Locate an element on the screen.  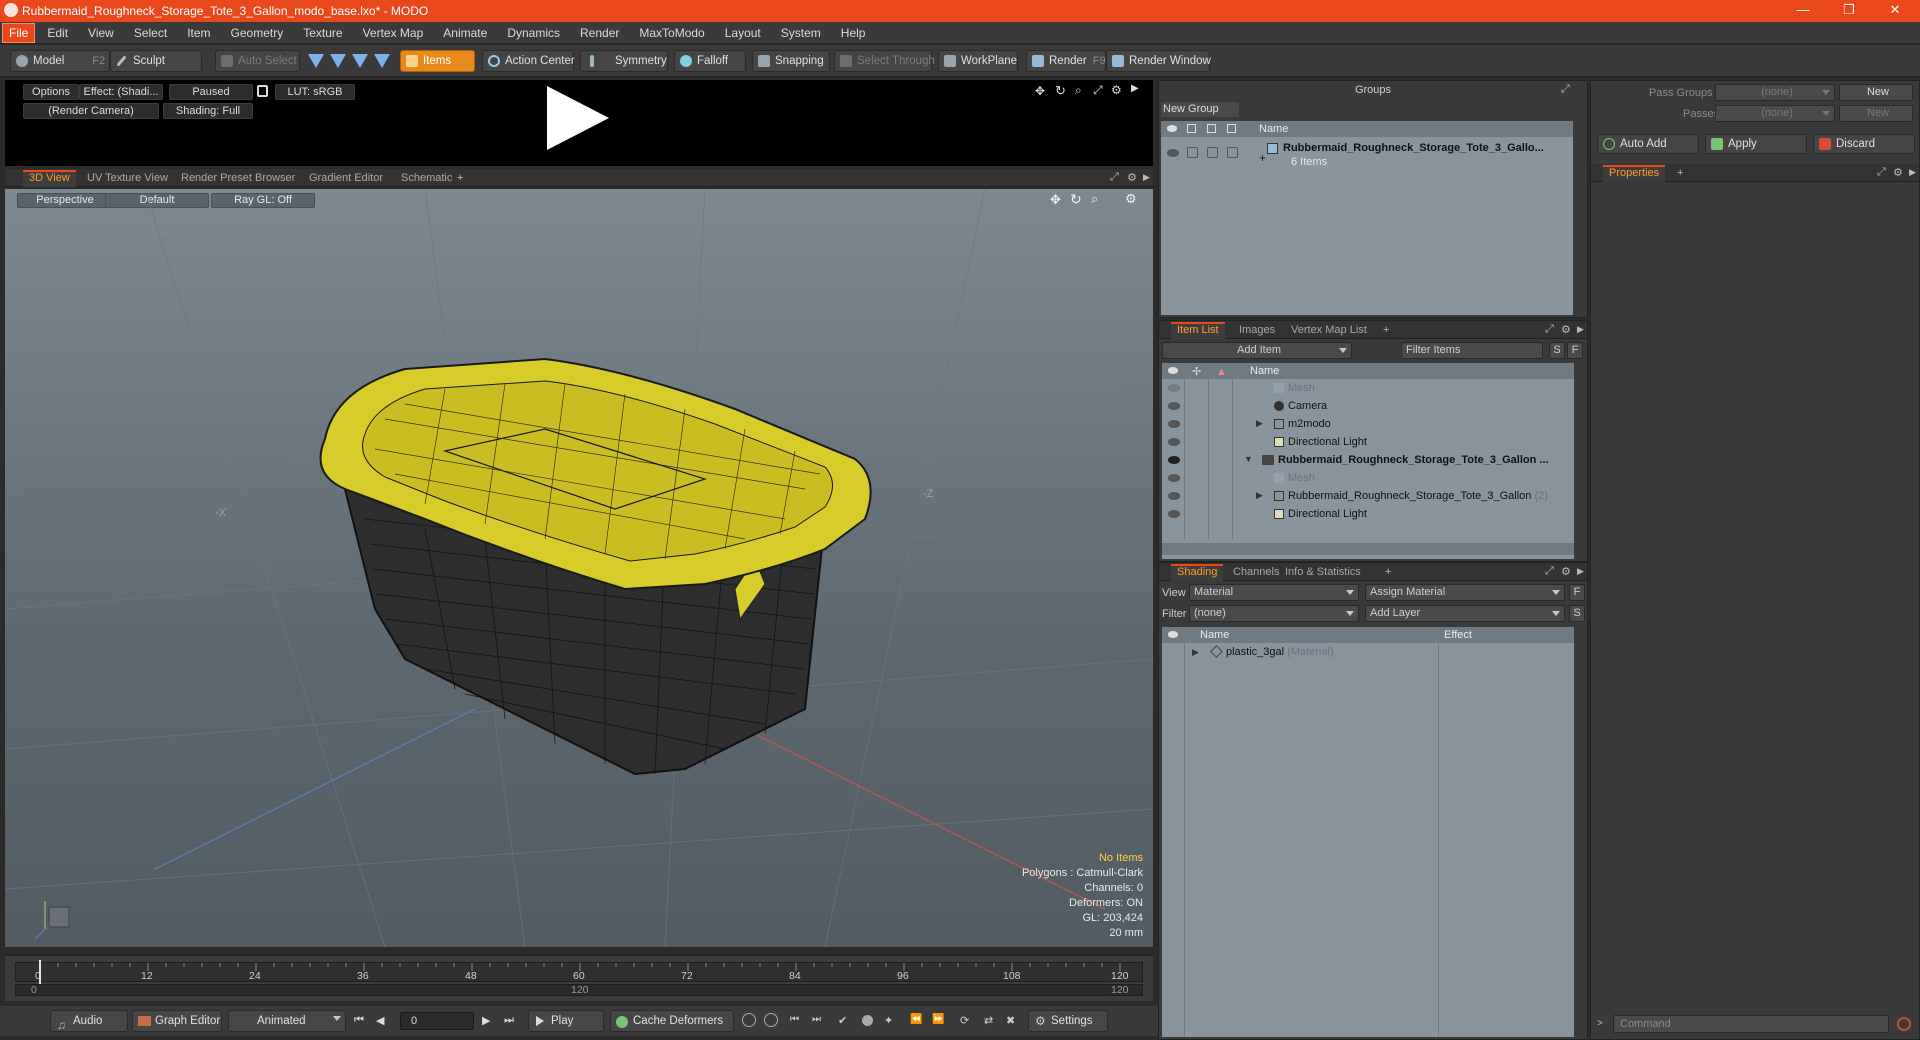
new-pass-button: New is located at coordinates (1876, 113).